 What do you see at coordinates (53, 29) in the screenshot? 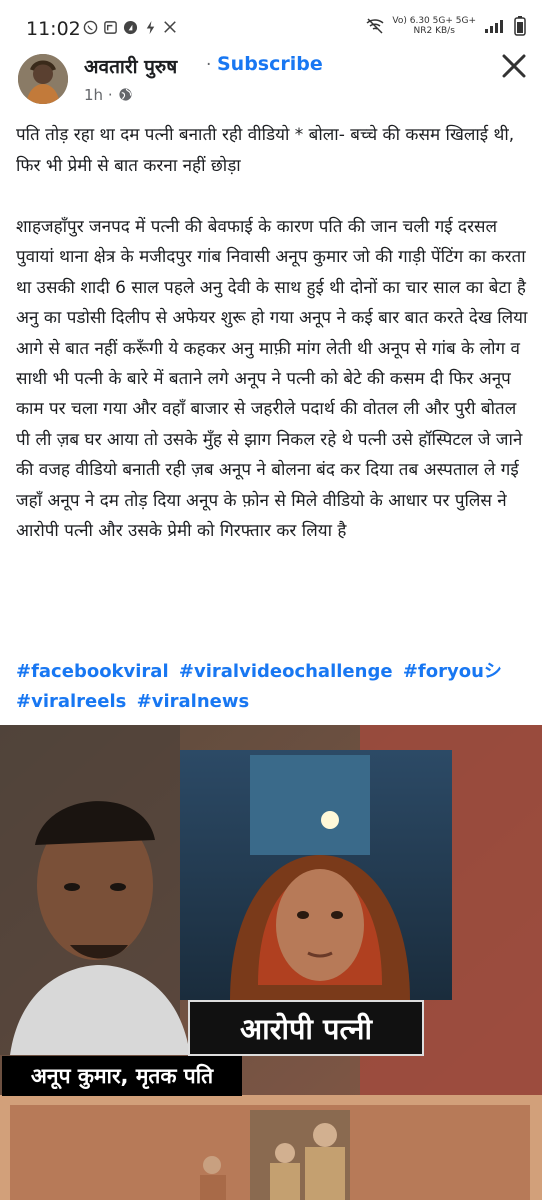
I see `status-time: 11:02` at bounding box center [53, 29].